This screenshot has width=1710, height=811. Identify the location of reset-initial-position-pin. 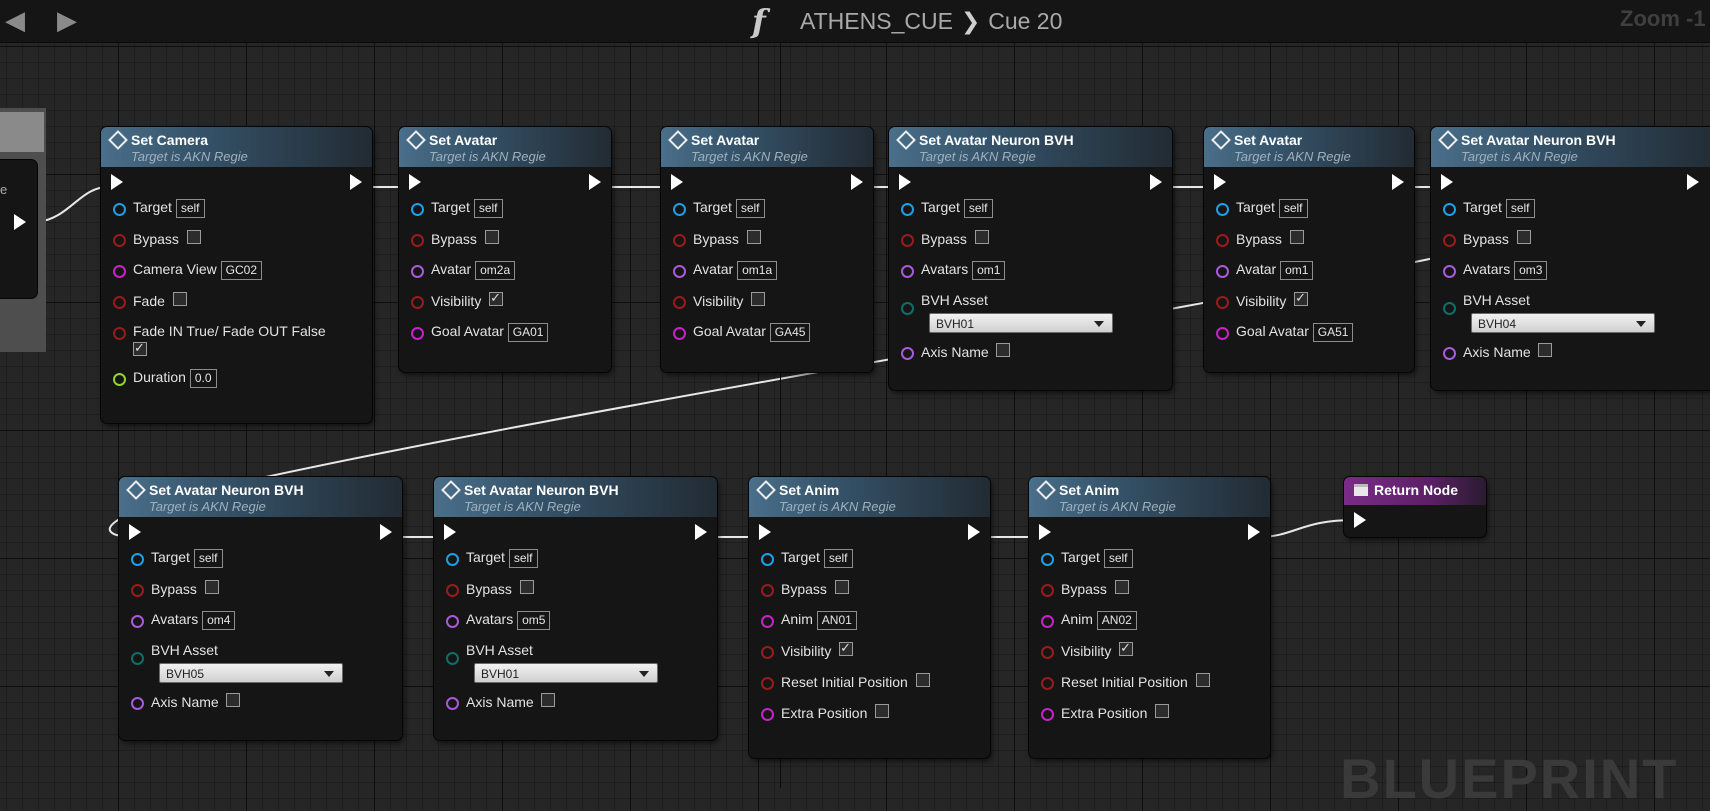
(767, 683).